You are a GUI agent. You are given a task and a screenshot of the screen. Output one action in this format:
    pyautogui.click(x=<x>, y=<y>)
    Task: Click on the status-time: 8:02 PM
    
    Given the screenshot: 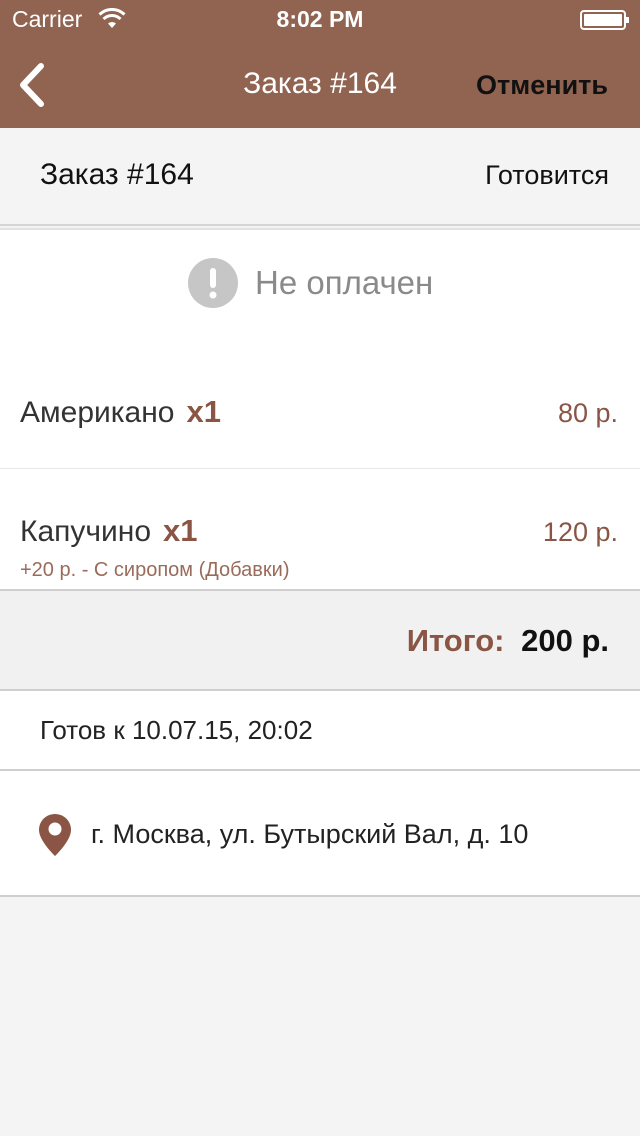 What is the action you would take?
    pyautogui.click(x=320, y=19)
    